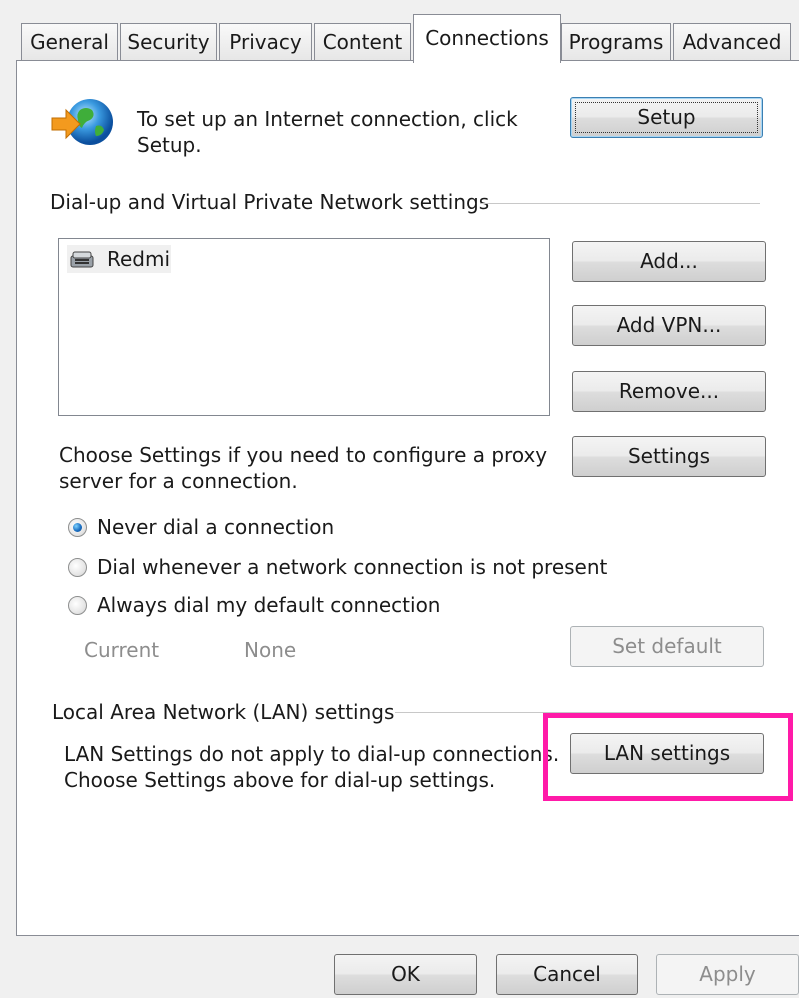  I want to click on never-dial-radio, so click(77, 527).